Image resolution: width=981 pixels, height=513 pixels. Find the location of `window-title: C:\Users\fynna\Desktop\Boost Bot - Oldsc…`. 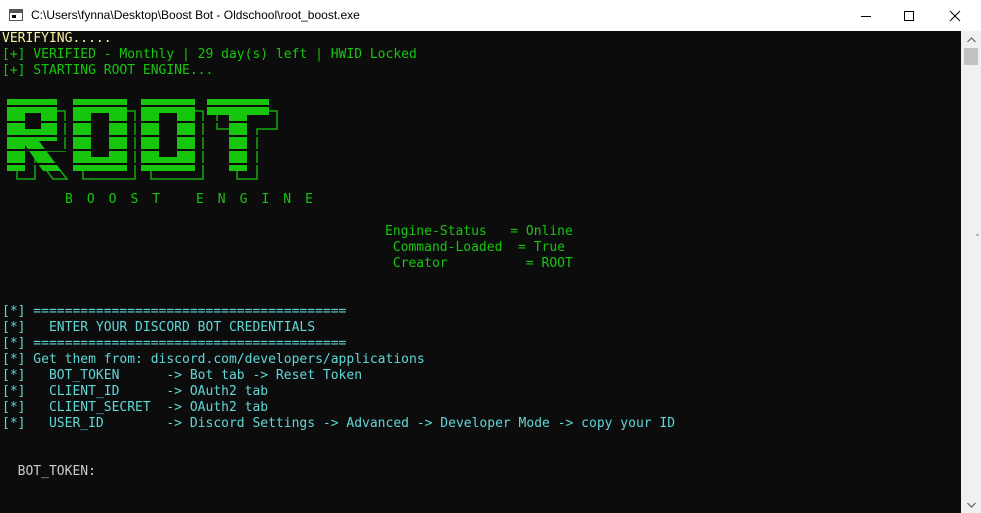

window-title: C:\Users\fynna\Desktop\Boost Bot - Oldsc… is located at coordinates (195, 15).